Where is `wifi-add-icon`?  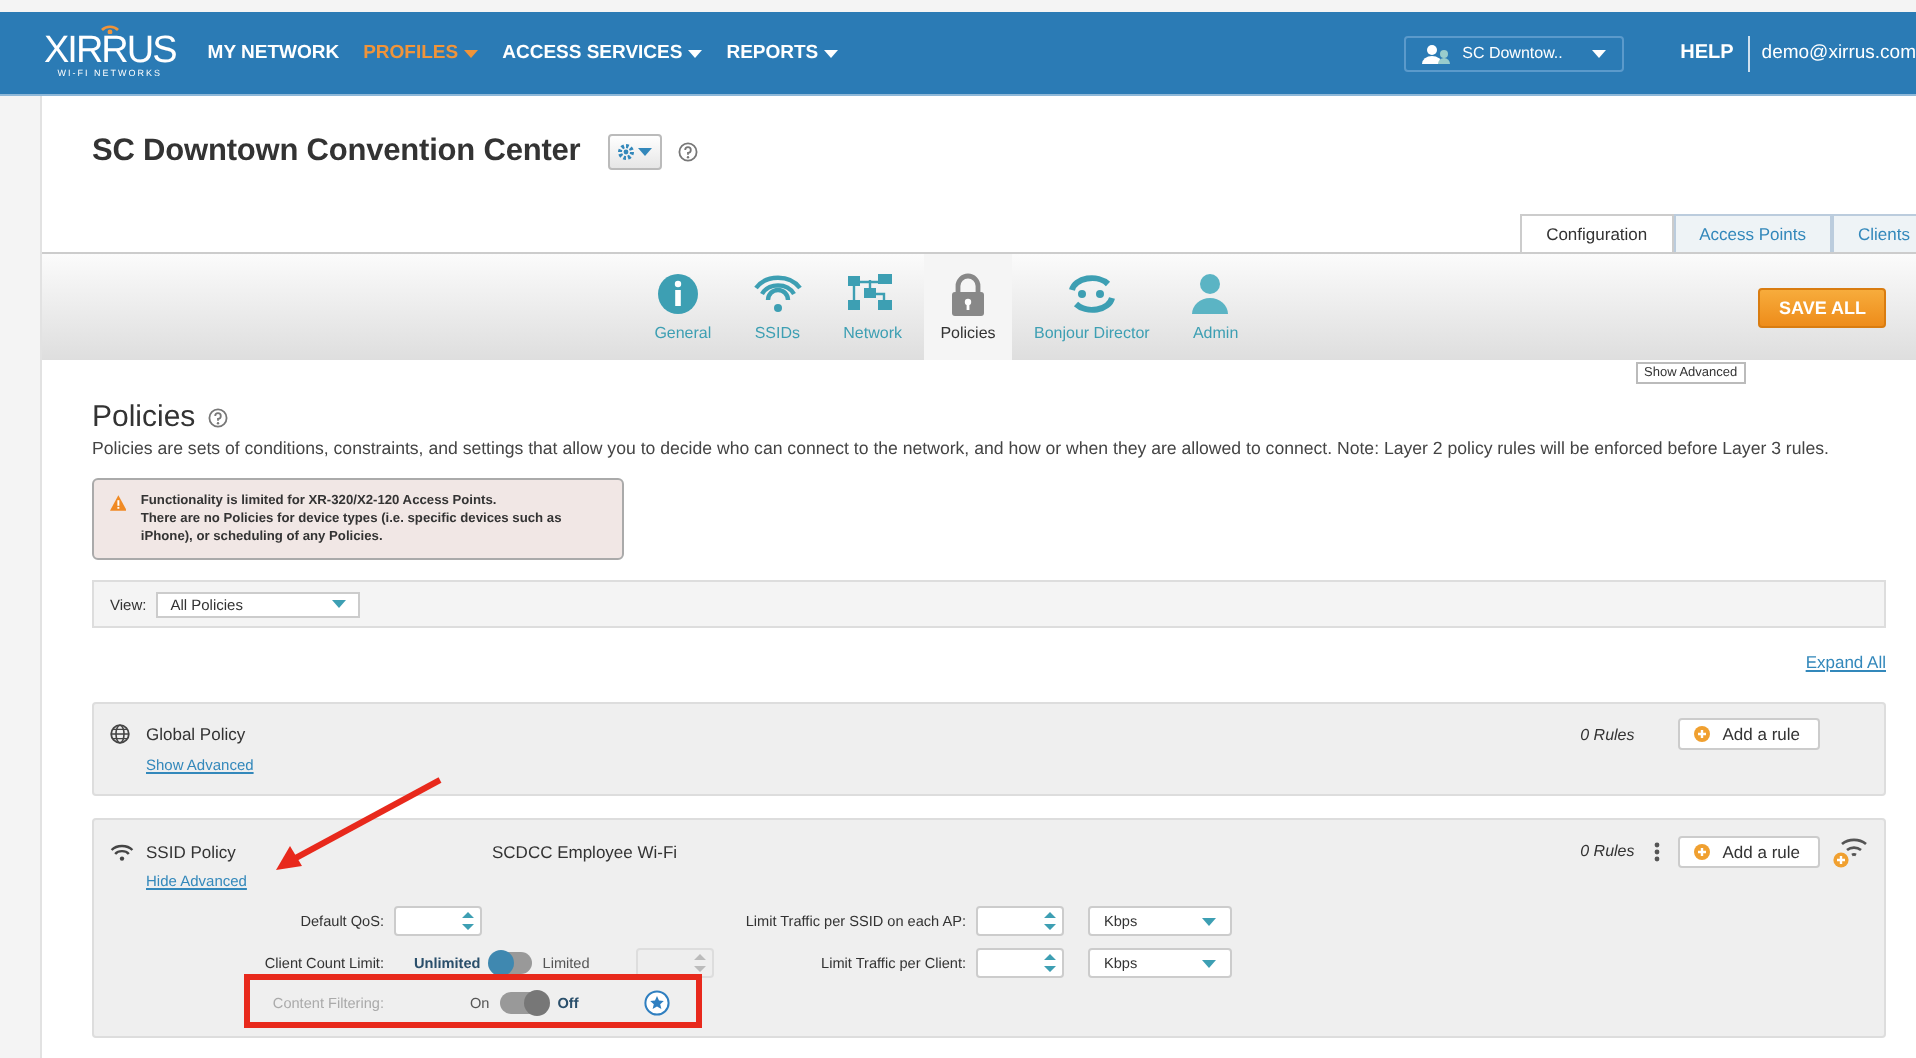
wifi-add-icon is located at coordinates (1850, 851).